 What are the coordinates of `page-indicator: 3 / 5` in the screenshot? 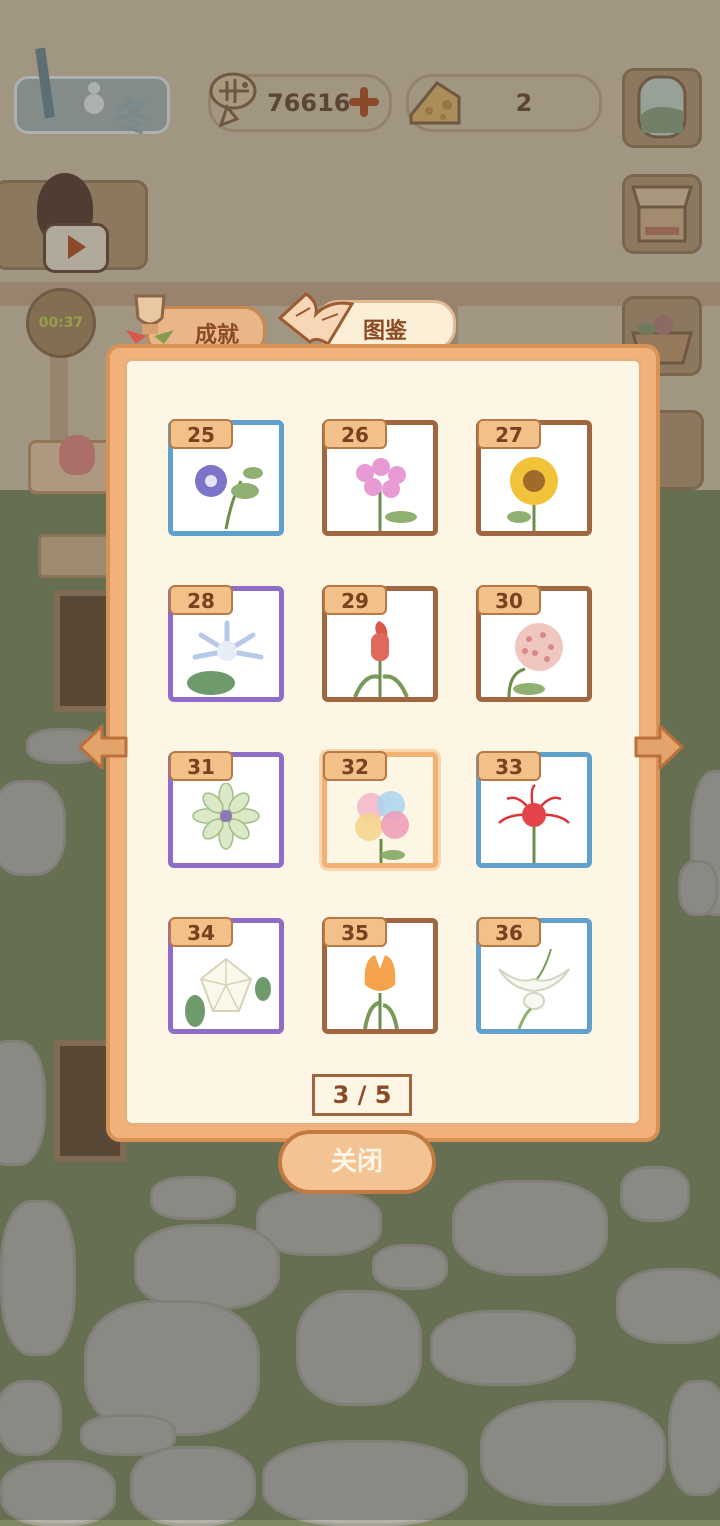 It's located at (362, 1095).